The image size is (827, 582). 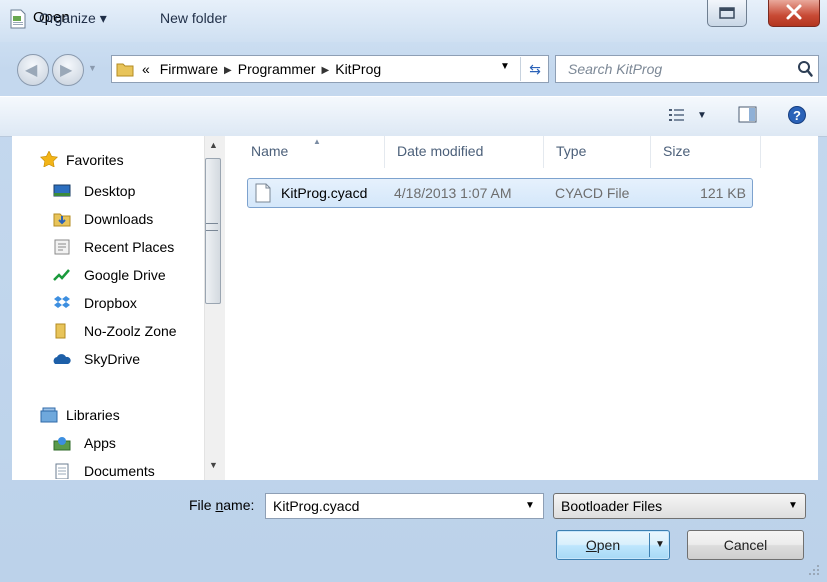 I want to click on breadcrumb-programmer: Programmer, so click(x=277, y=69).